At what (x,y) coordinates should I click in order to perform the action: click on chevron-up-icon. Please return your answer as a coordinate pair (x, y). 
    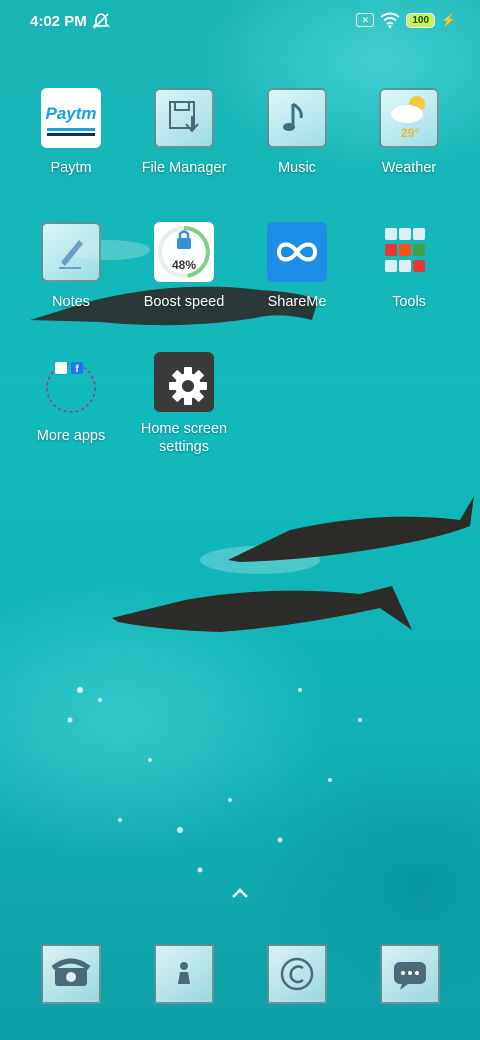
    Looking at the image, I should click on (240, 893).